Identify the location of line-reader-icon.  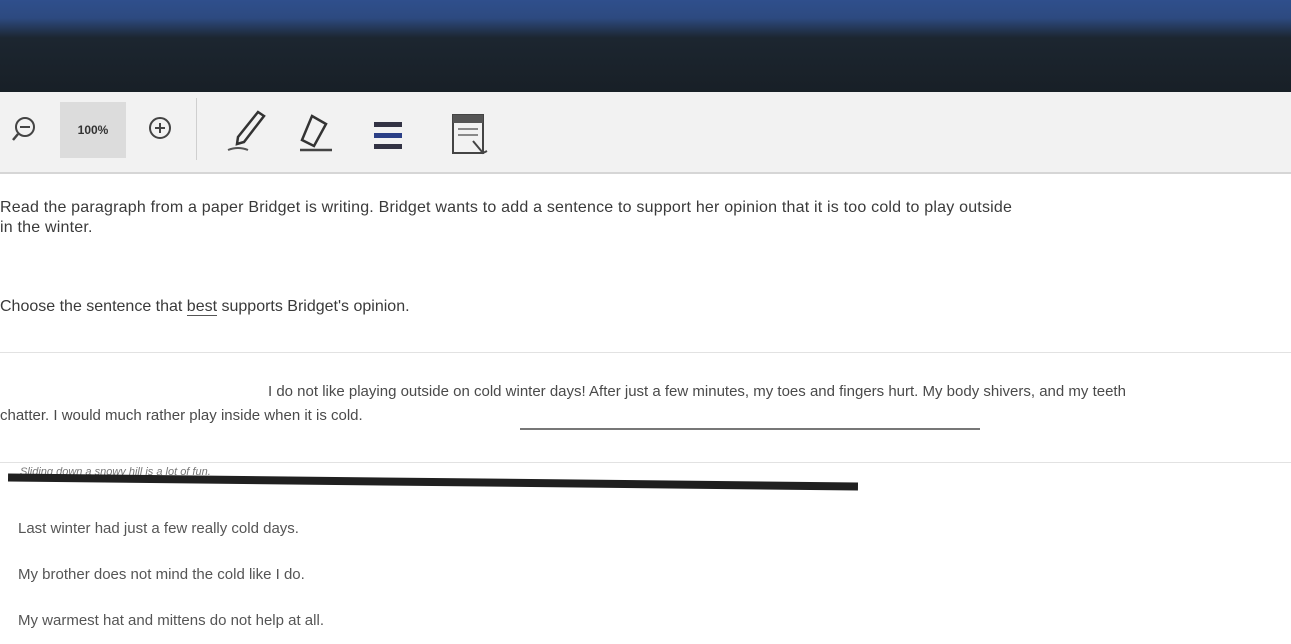
(388, 136).